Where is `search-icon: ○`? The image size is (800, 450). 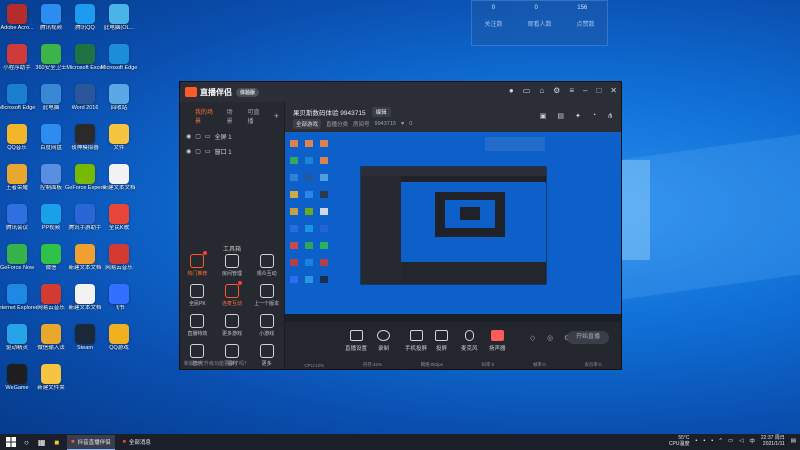 search-icon: ○ is located at coordinates (26, 442).